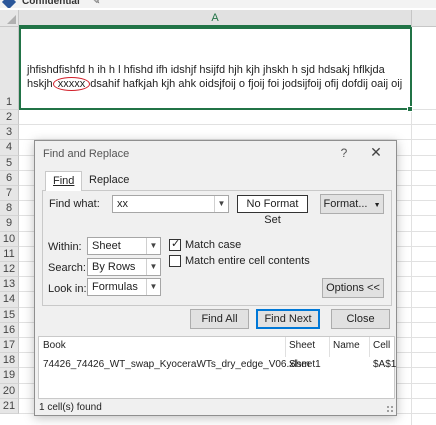 The height and width of the screenshot is (425, 436). What do you see at coordinates (376, 152) in the screenshot?
I see `close-icon: ✕` at bounding box center [376, 152].